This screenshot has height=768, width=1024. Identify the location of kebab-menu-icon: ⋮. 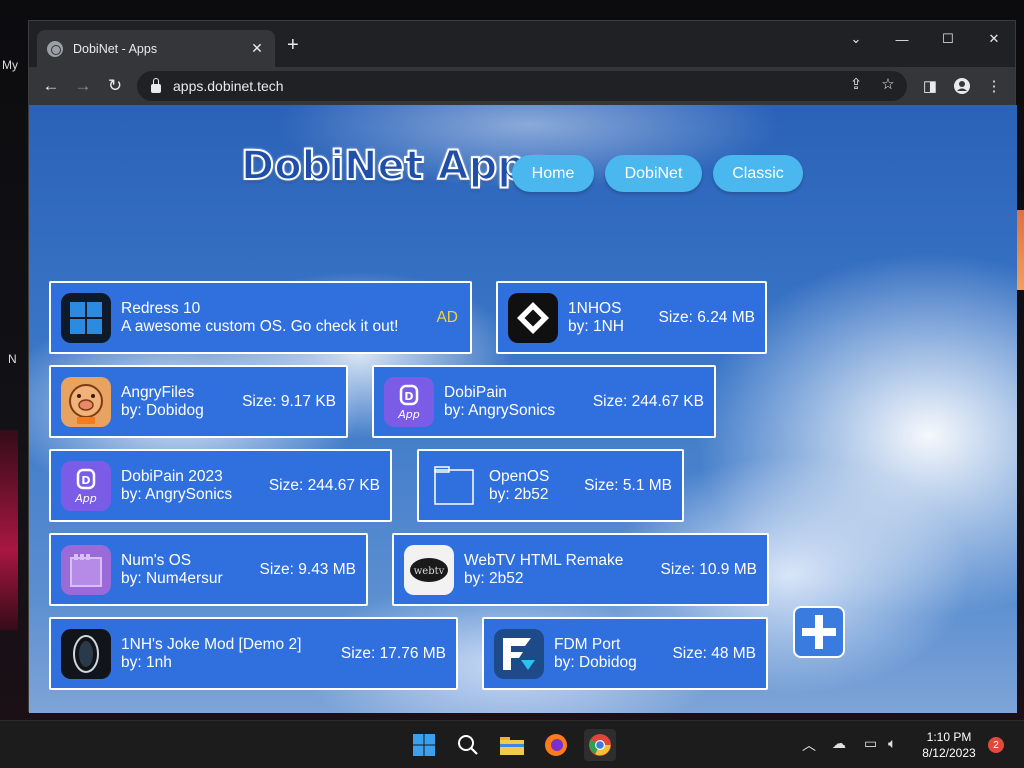
(994, 86).